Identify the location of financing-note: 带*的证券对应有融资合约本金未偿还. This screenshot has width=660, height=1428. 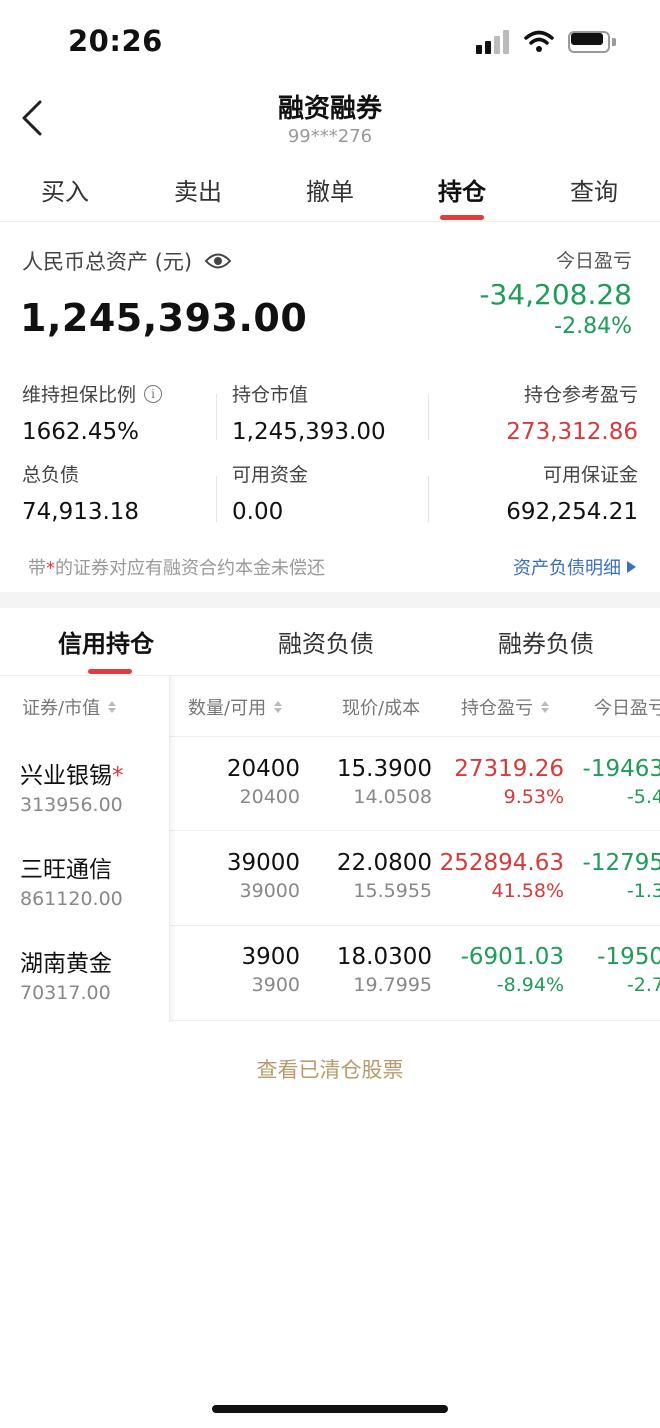
(176, 568).